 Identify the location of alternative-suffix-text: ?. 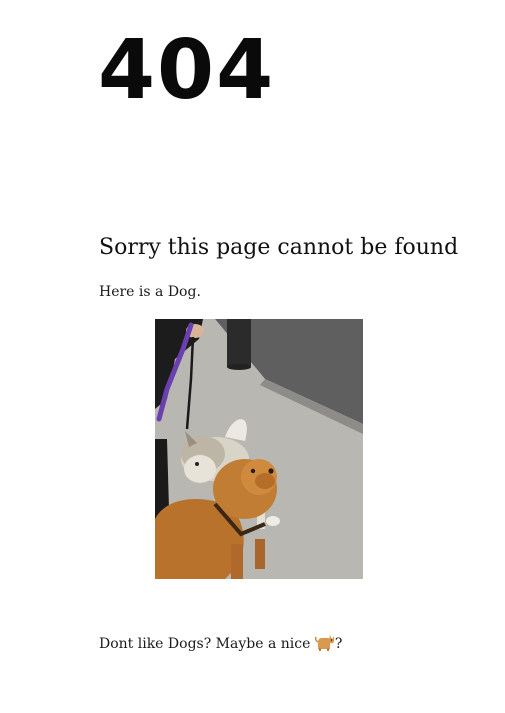
(338, 644).